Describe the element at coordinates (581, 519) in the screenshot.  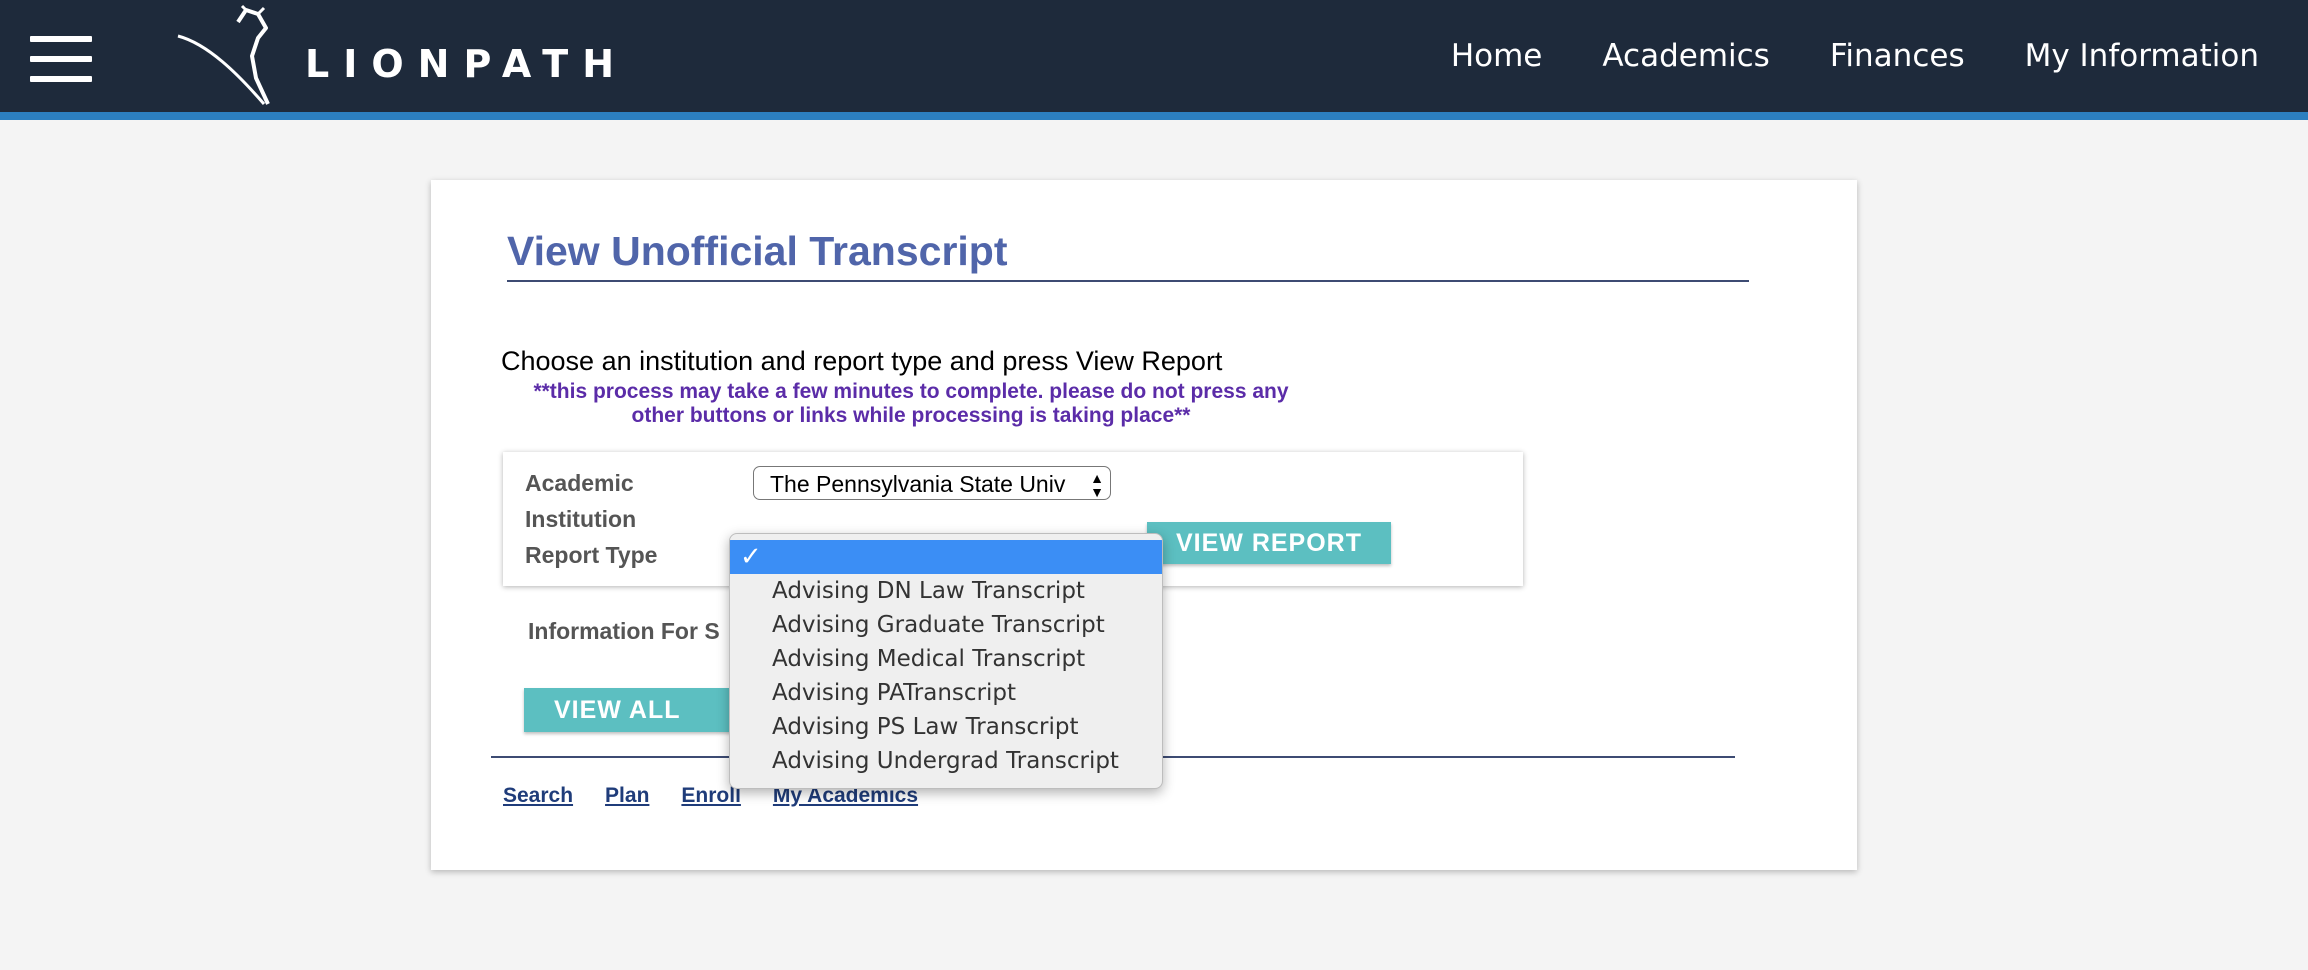
I see `institution-label-line2: Institution` at that location.